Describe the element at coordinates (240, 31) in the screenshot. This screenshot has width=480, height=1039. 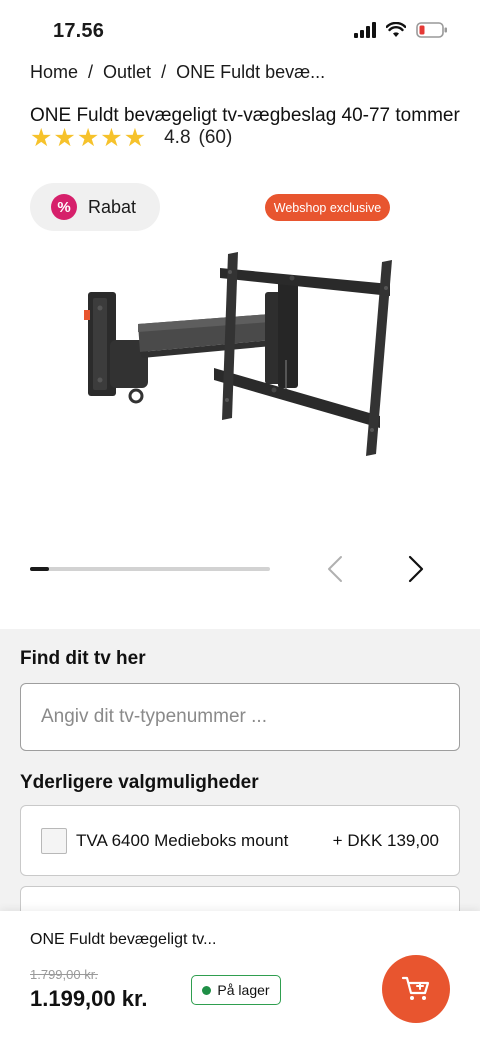
I see `status-bar: 17.56` at that location.